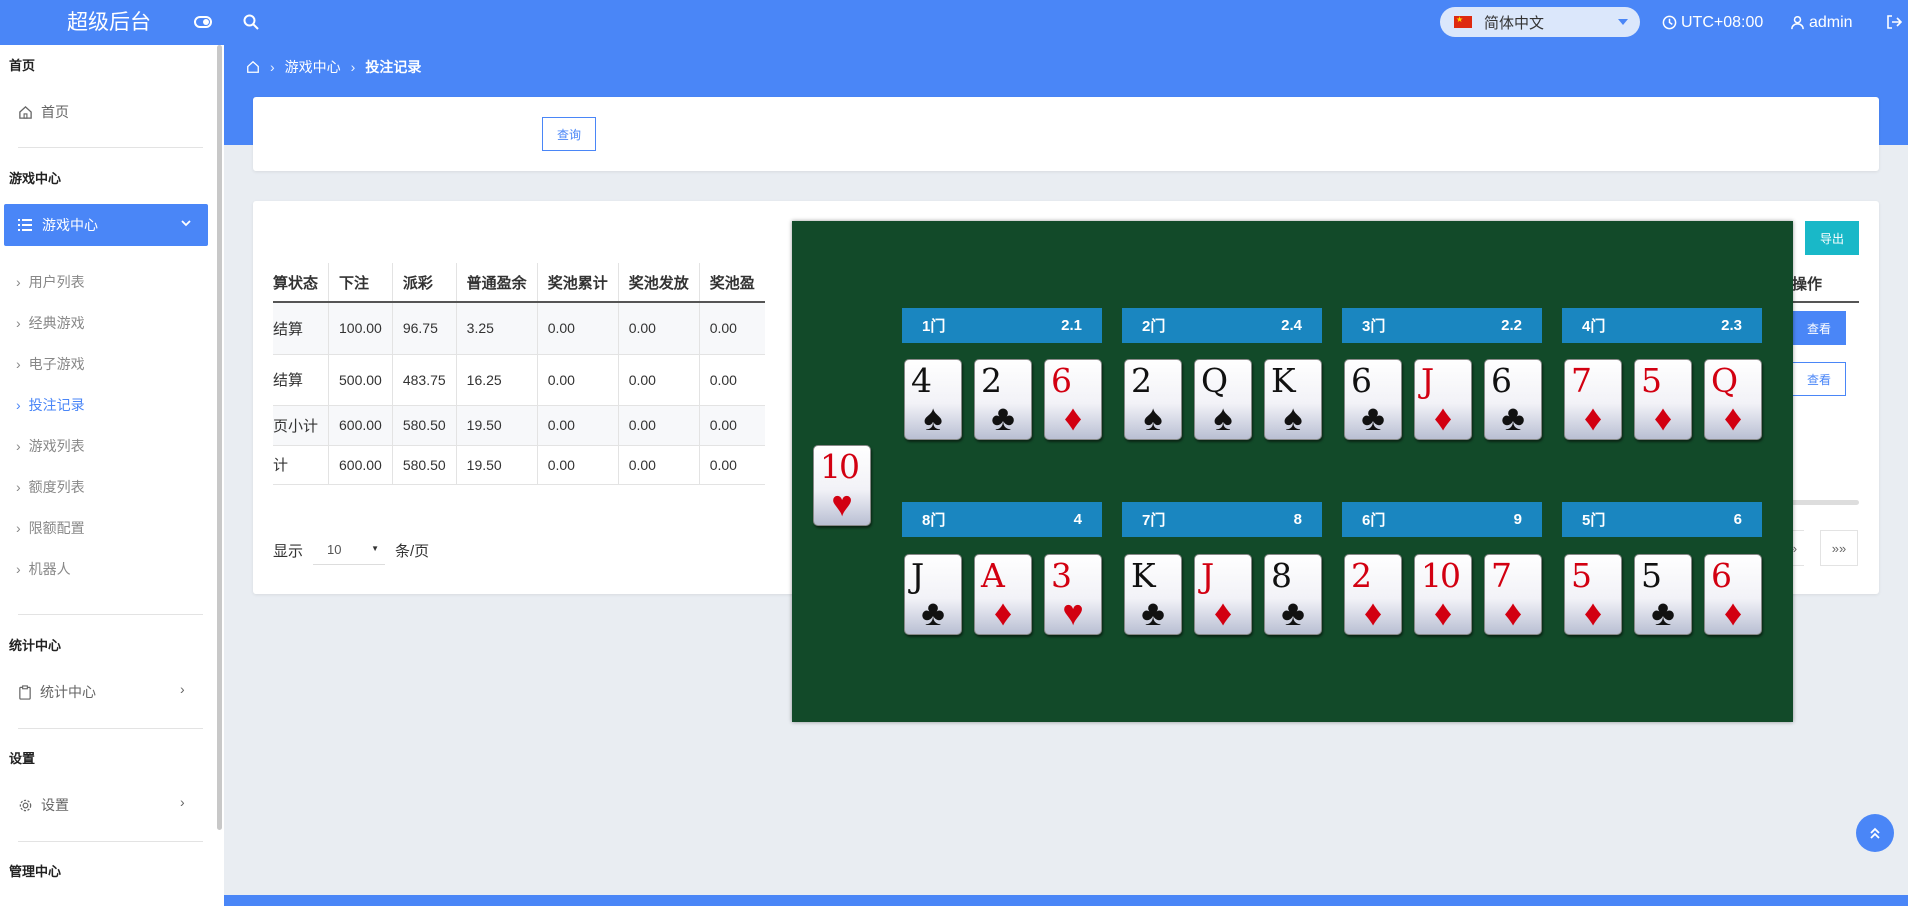 The image size is (1908, 906). What do you see at coordinates (1593, 399) in the screenshot?
I see `playing-card: 7 ♦` at bounding box center [1593, 399].